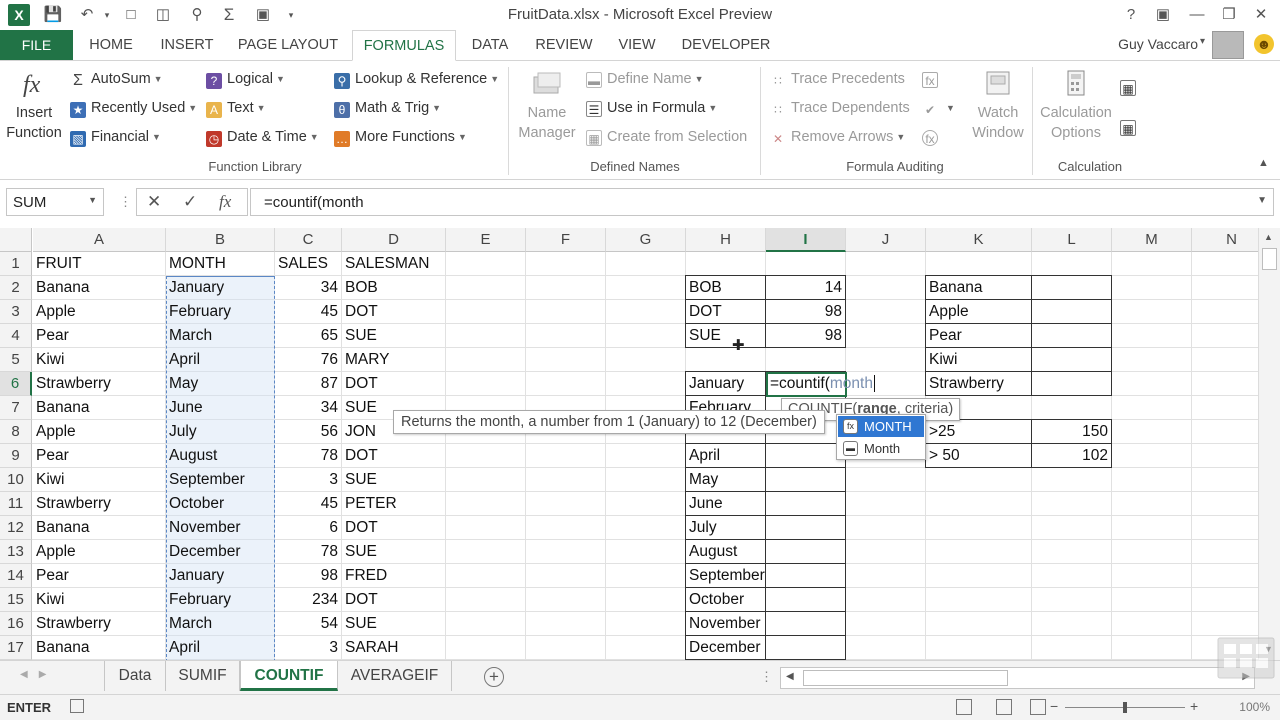  I want to click on user-name: Guy Vaccaro, so click(1158, 44).